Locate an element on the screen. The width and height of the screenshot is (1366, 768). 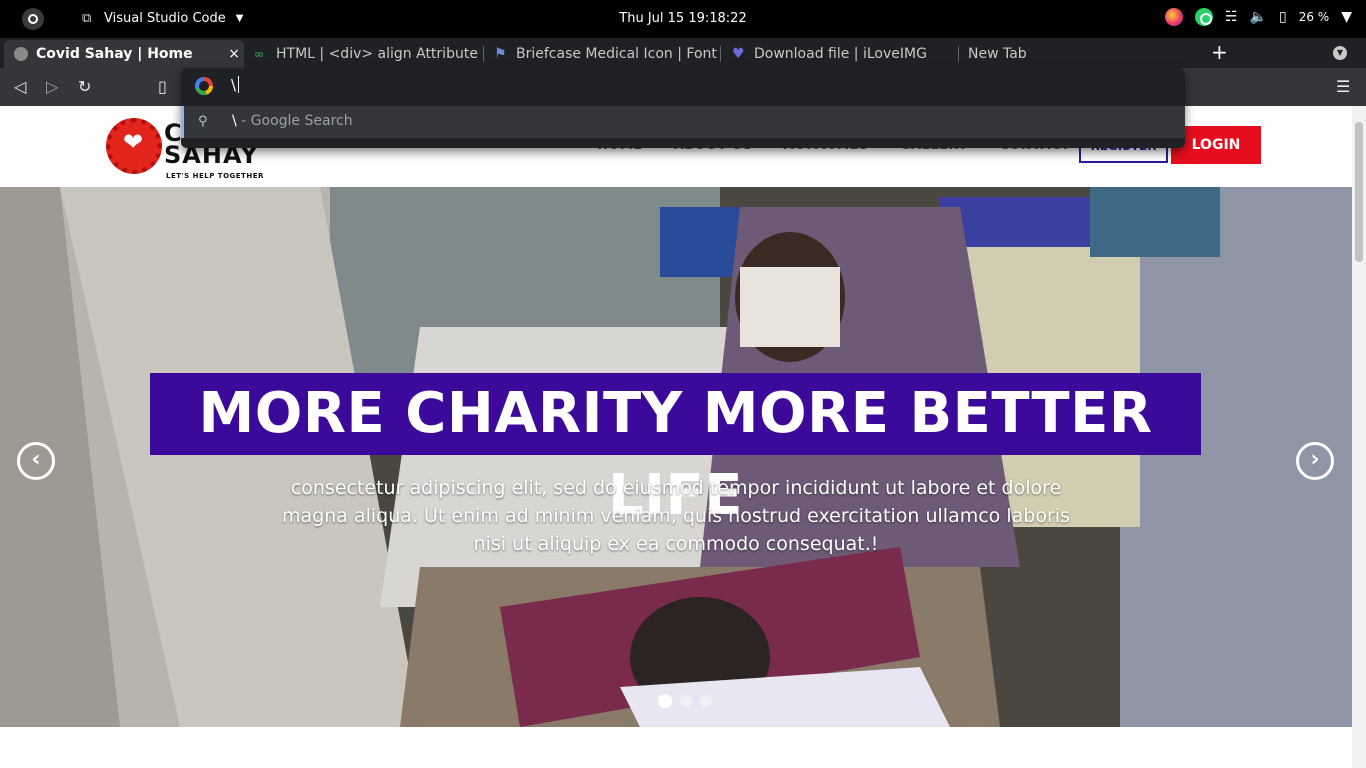
tab-title: Download file | iLoveIMG is located at coordinates (840, 54).